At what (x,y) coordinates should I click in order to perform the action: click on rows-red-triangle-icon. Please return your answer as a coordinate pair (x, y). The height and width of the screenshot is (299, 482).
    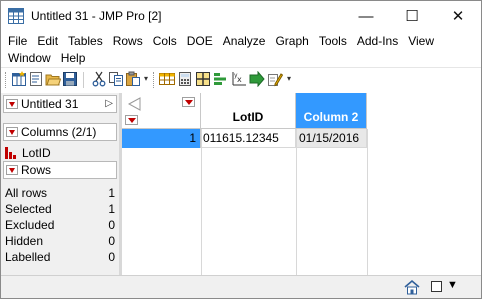
    Looking at the image, I should click on (131, 120).